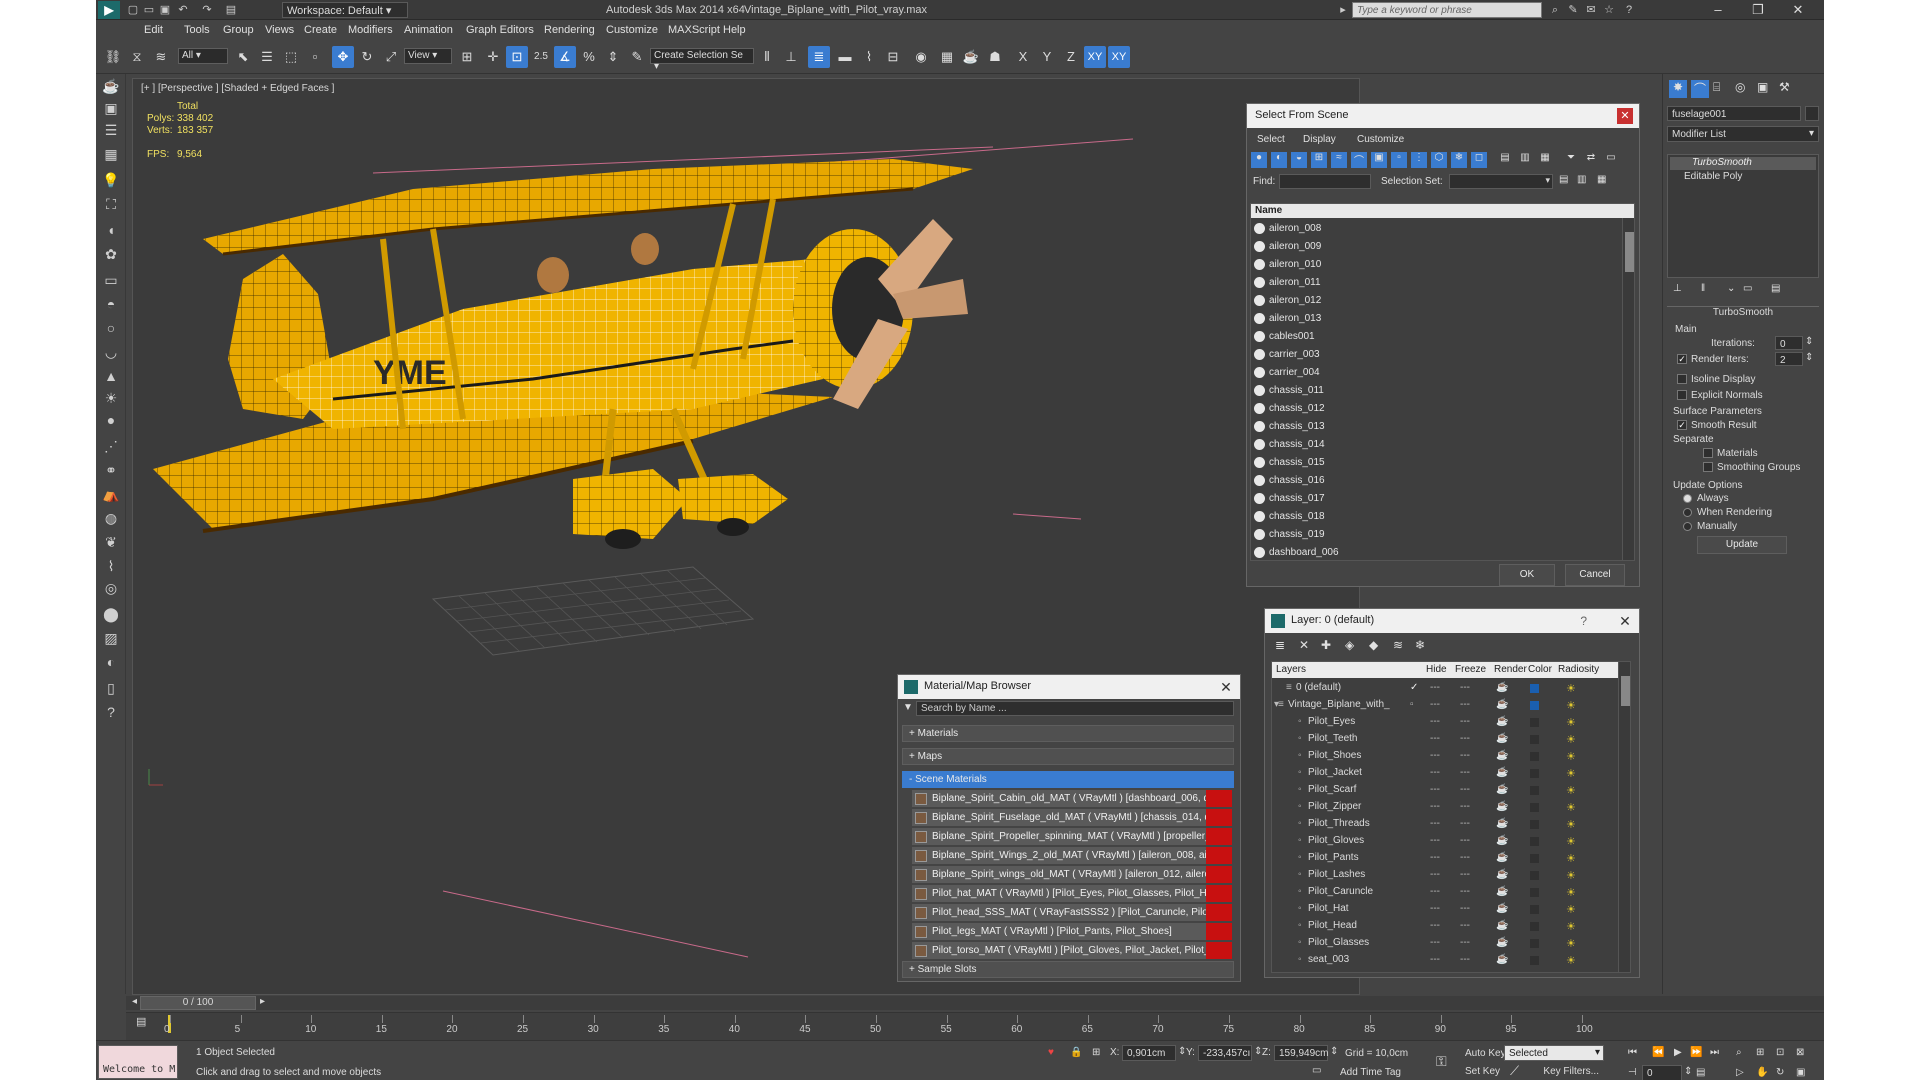  Describe the element at coordinates (467, 57) in the screenshot. I see `pivot-center-icon: ⊞` at that location.